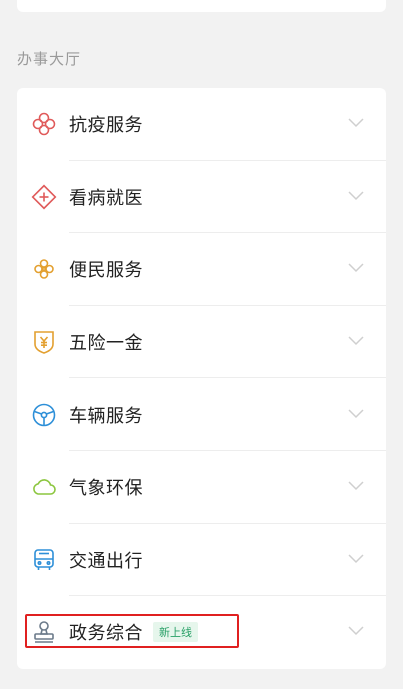  What do you see at coordinates (106, 489) in the screenshot?
I see `service-item-label: 气象环保` at bounding box center [106, 489].